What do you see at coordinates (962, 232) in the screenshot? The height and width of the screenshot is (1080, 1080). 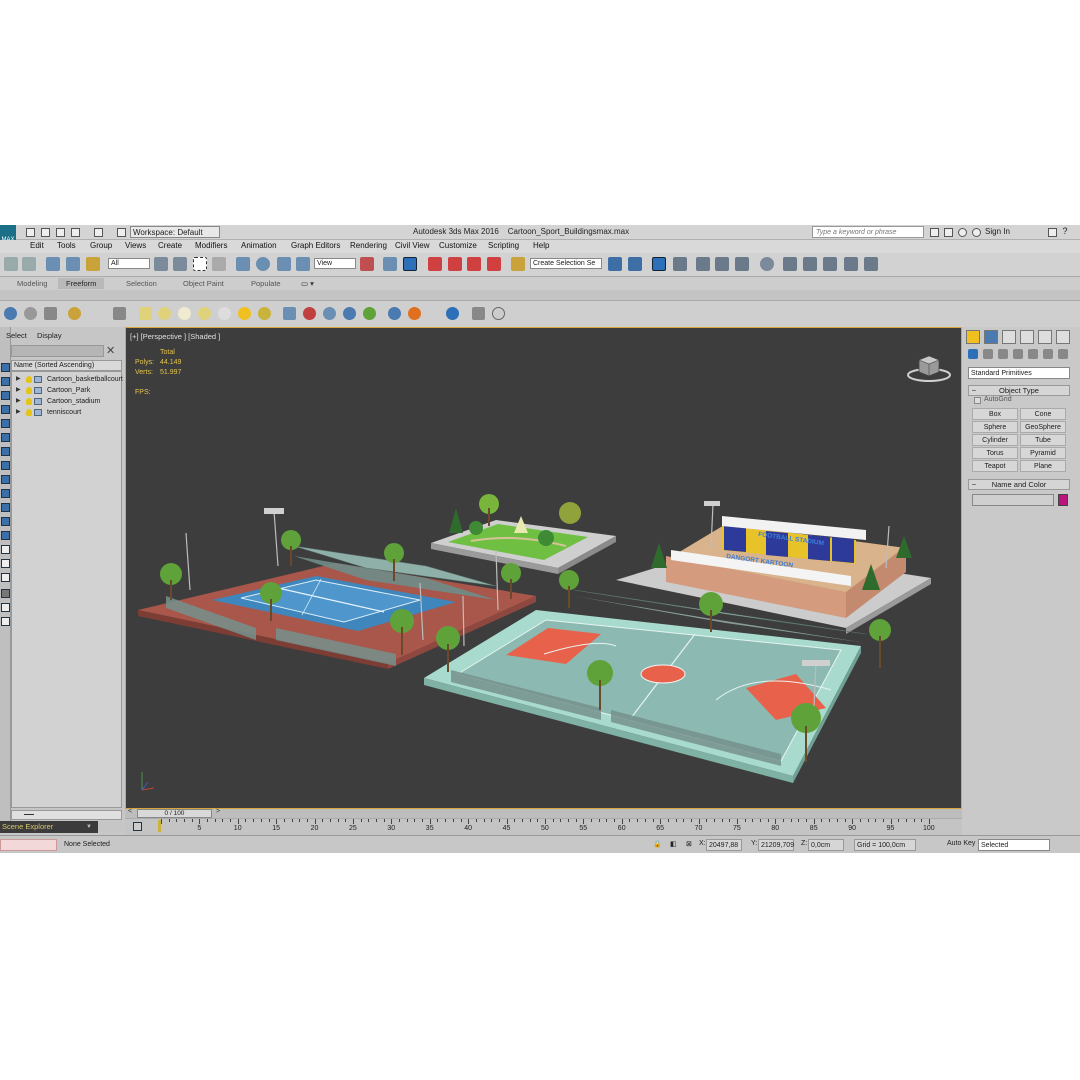 I see `favorites-star-icon` at bounding box center [962, 232].